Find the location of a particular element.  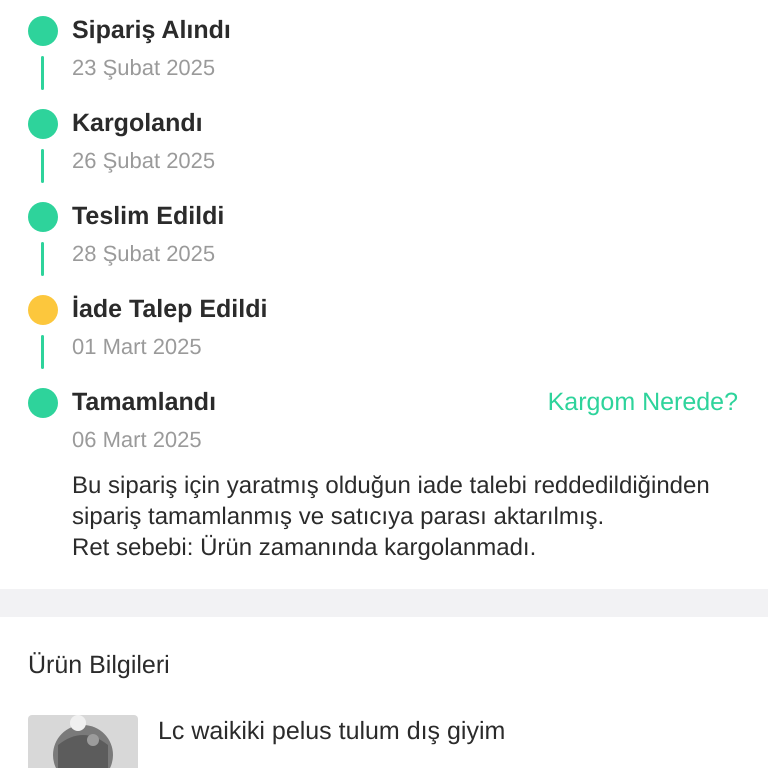

status-date: 23 Şubat 2025 is located at coordinates (144, 68).